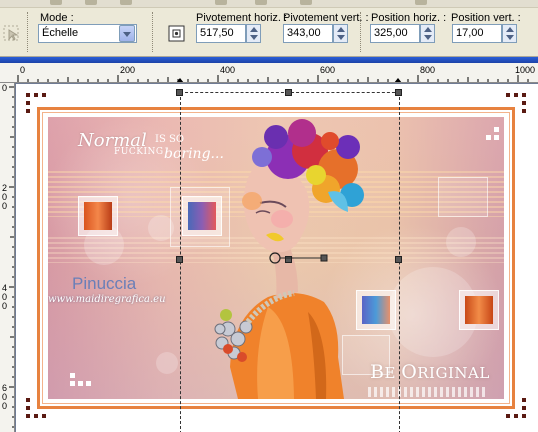 The width and height of the screenshot is (538, 432). What do you see at coordinates (217, 33) in the screenshot?
I see `rotation-x-value: 517,50` at bounding box center [217, 33].